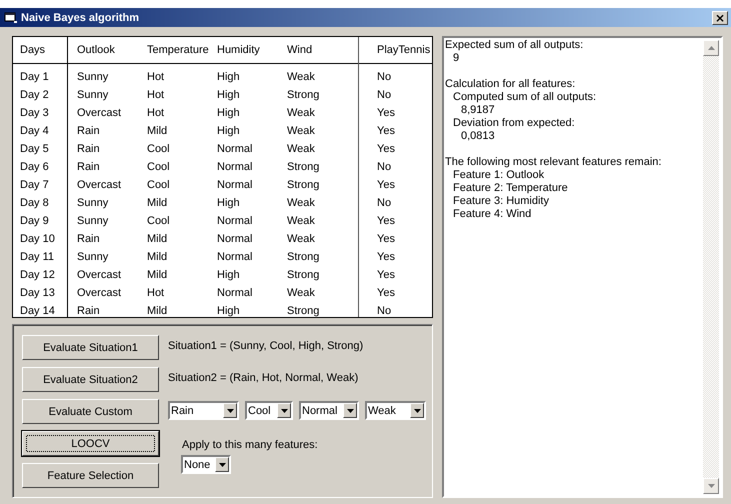 The width and height of the screenshot is (731, 504). Describe the element at coordinates (478, 110) in the screenshot. I see `output-line: 8,9187` at that location.